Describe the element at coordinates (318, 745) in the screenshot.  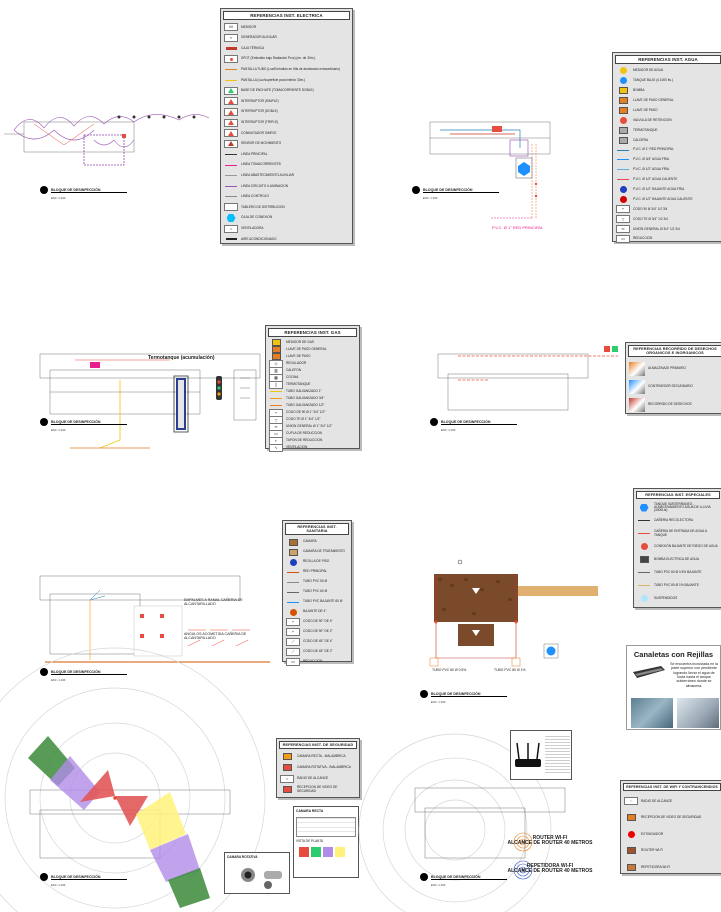
I see `legend-title: REFERENCIAS INST. DE SEGURIDAD` at that location.